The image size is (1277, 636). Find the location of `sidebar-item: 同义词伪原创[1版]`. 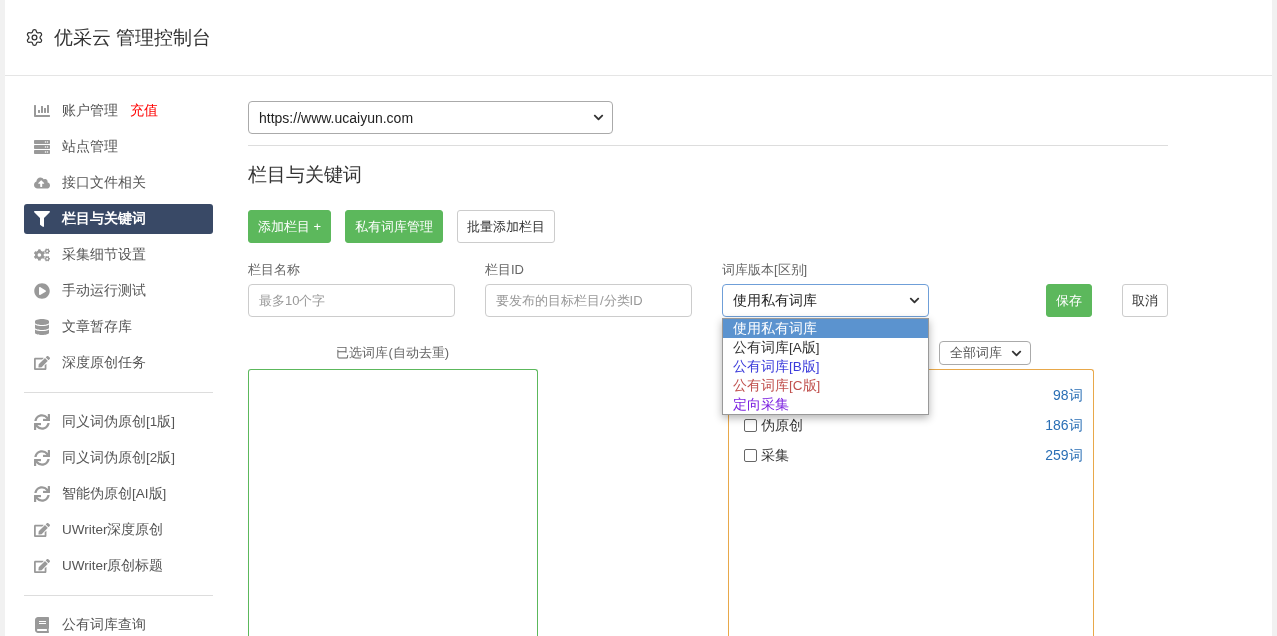

sidebar-item: 同义词伪原创[1版] is located at coordinates (118, 422).